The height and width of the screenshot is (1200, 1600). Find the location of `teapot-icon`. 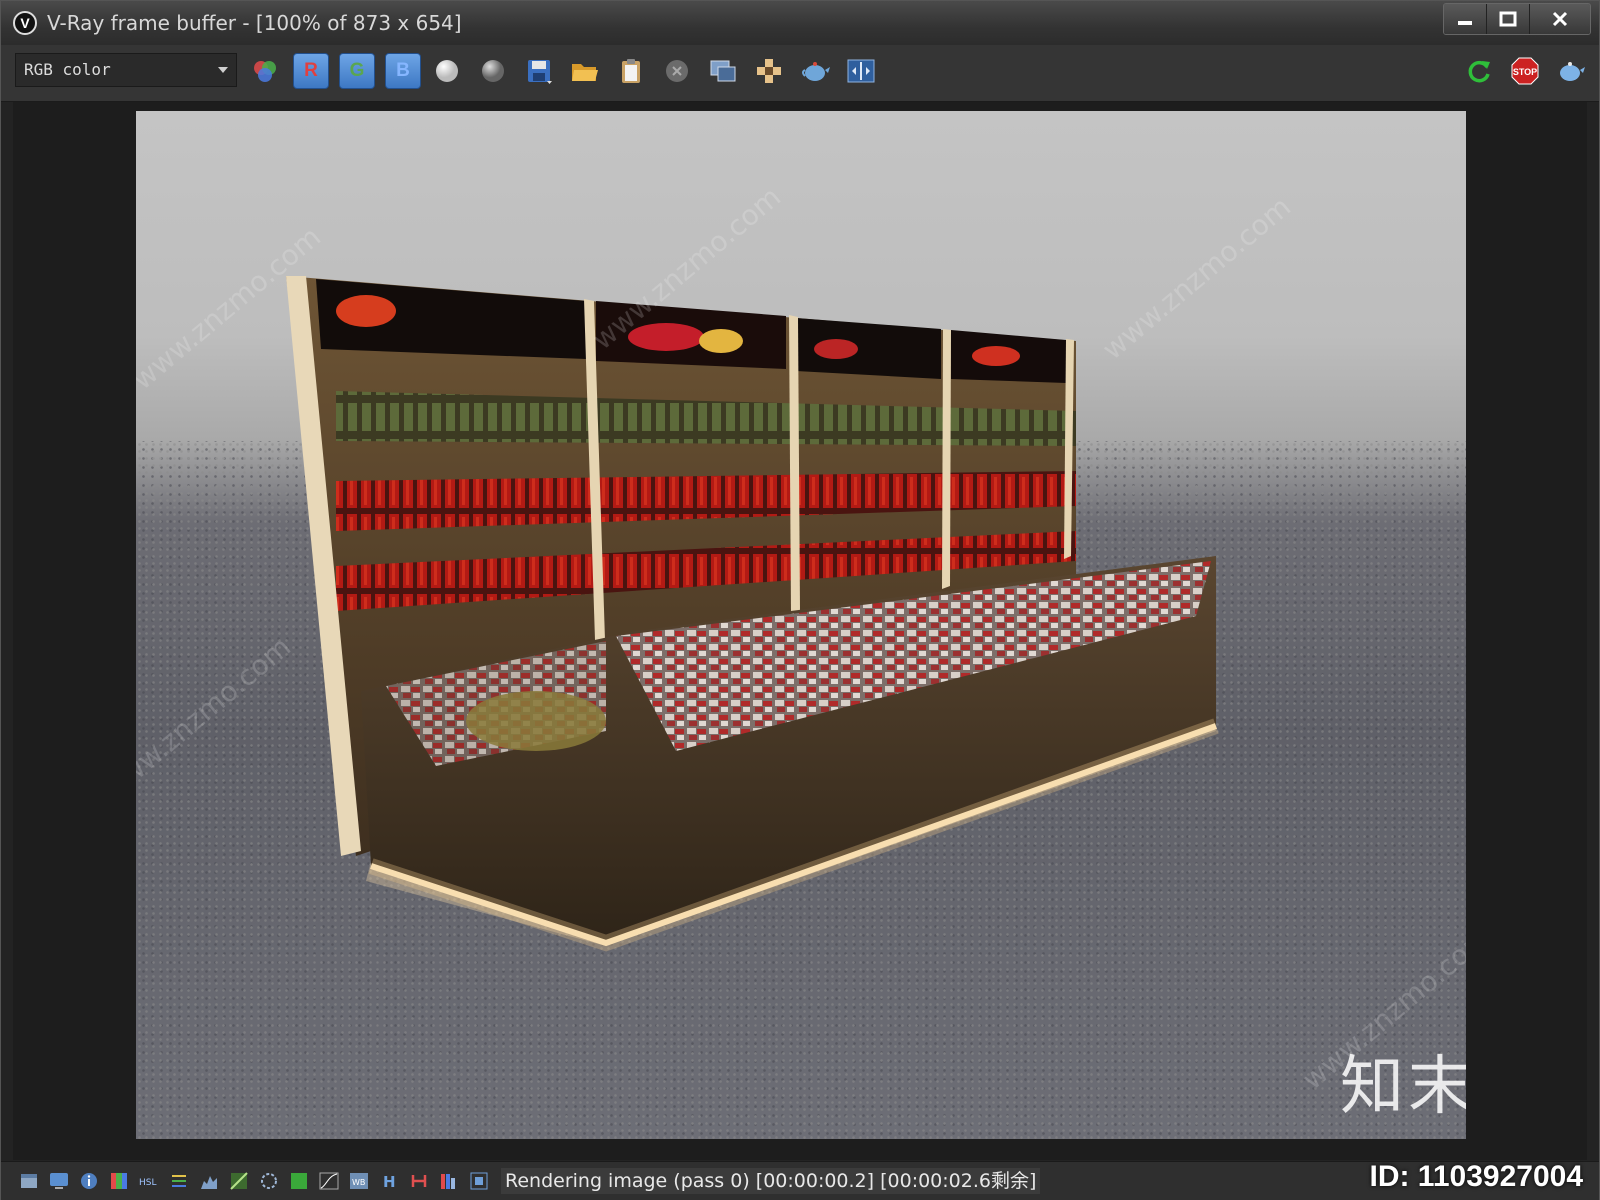

teapot-icon is located at coordinates (815, 71).